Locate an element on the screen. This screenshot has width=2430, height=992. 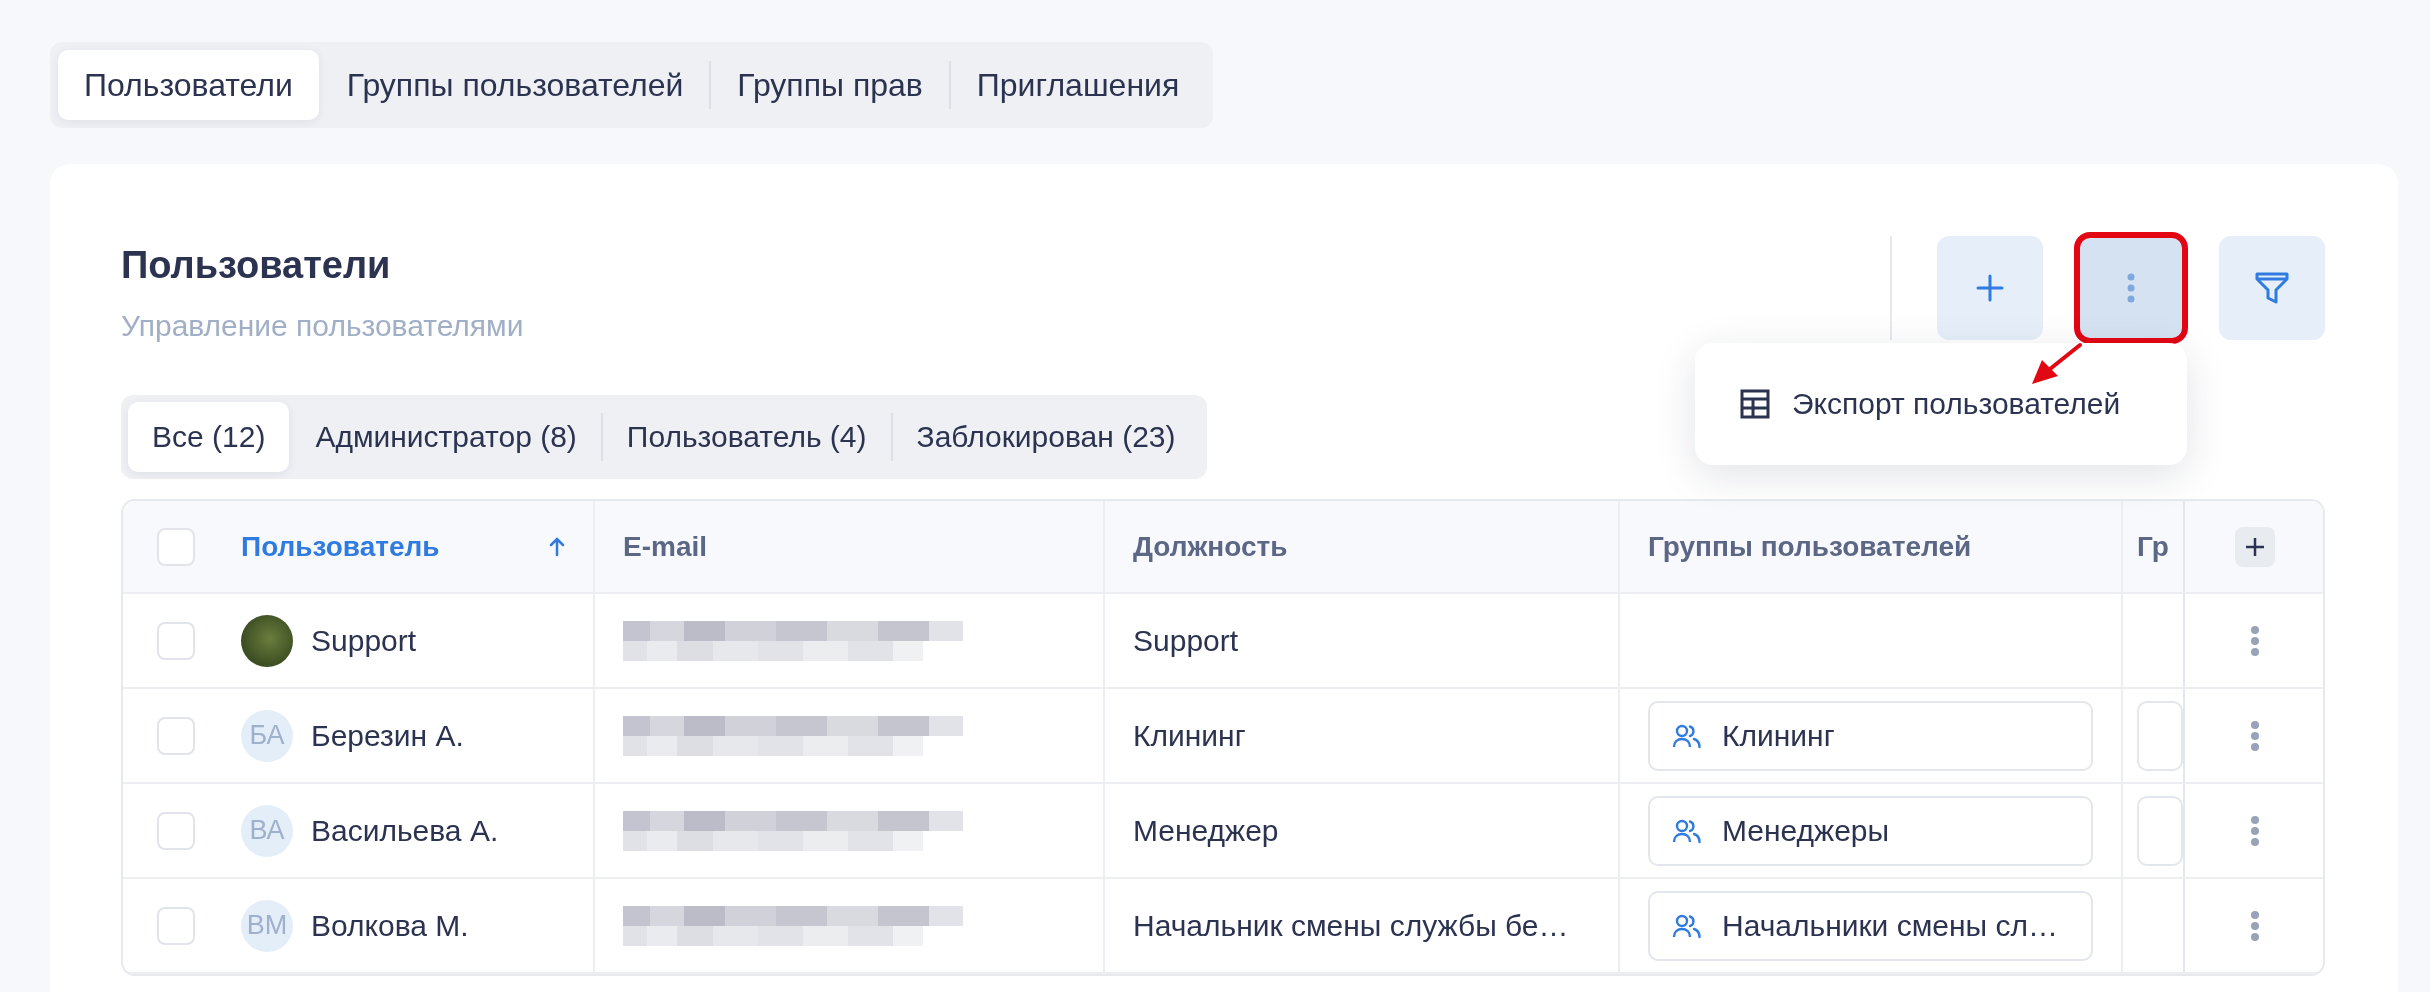
user-name: Березин А. is located at coordinates (387, 735).